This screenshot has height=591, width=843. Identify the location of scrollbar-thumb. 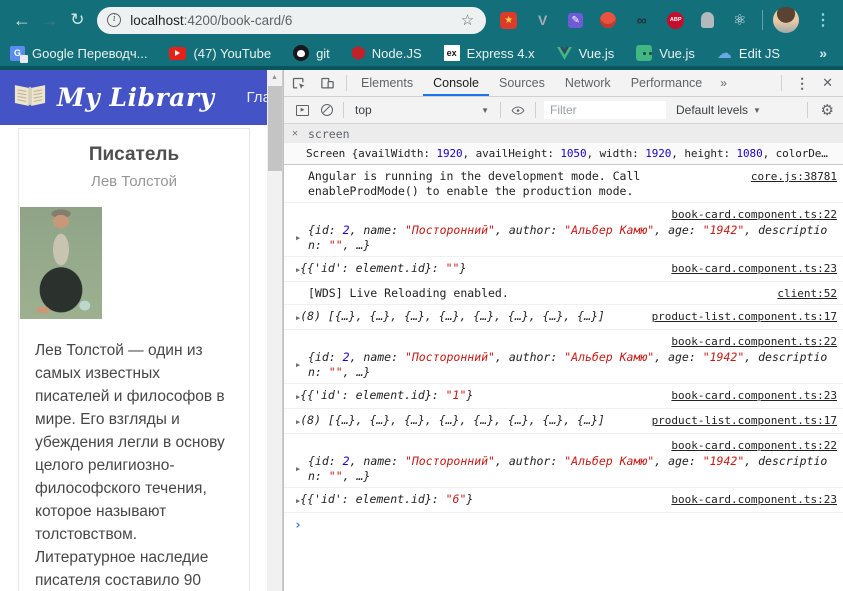
(275, 128).